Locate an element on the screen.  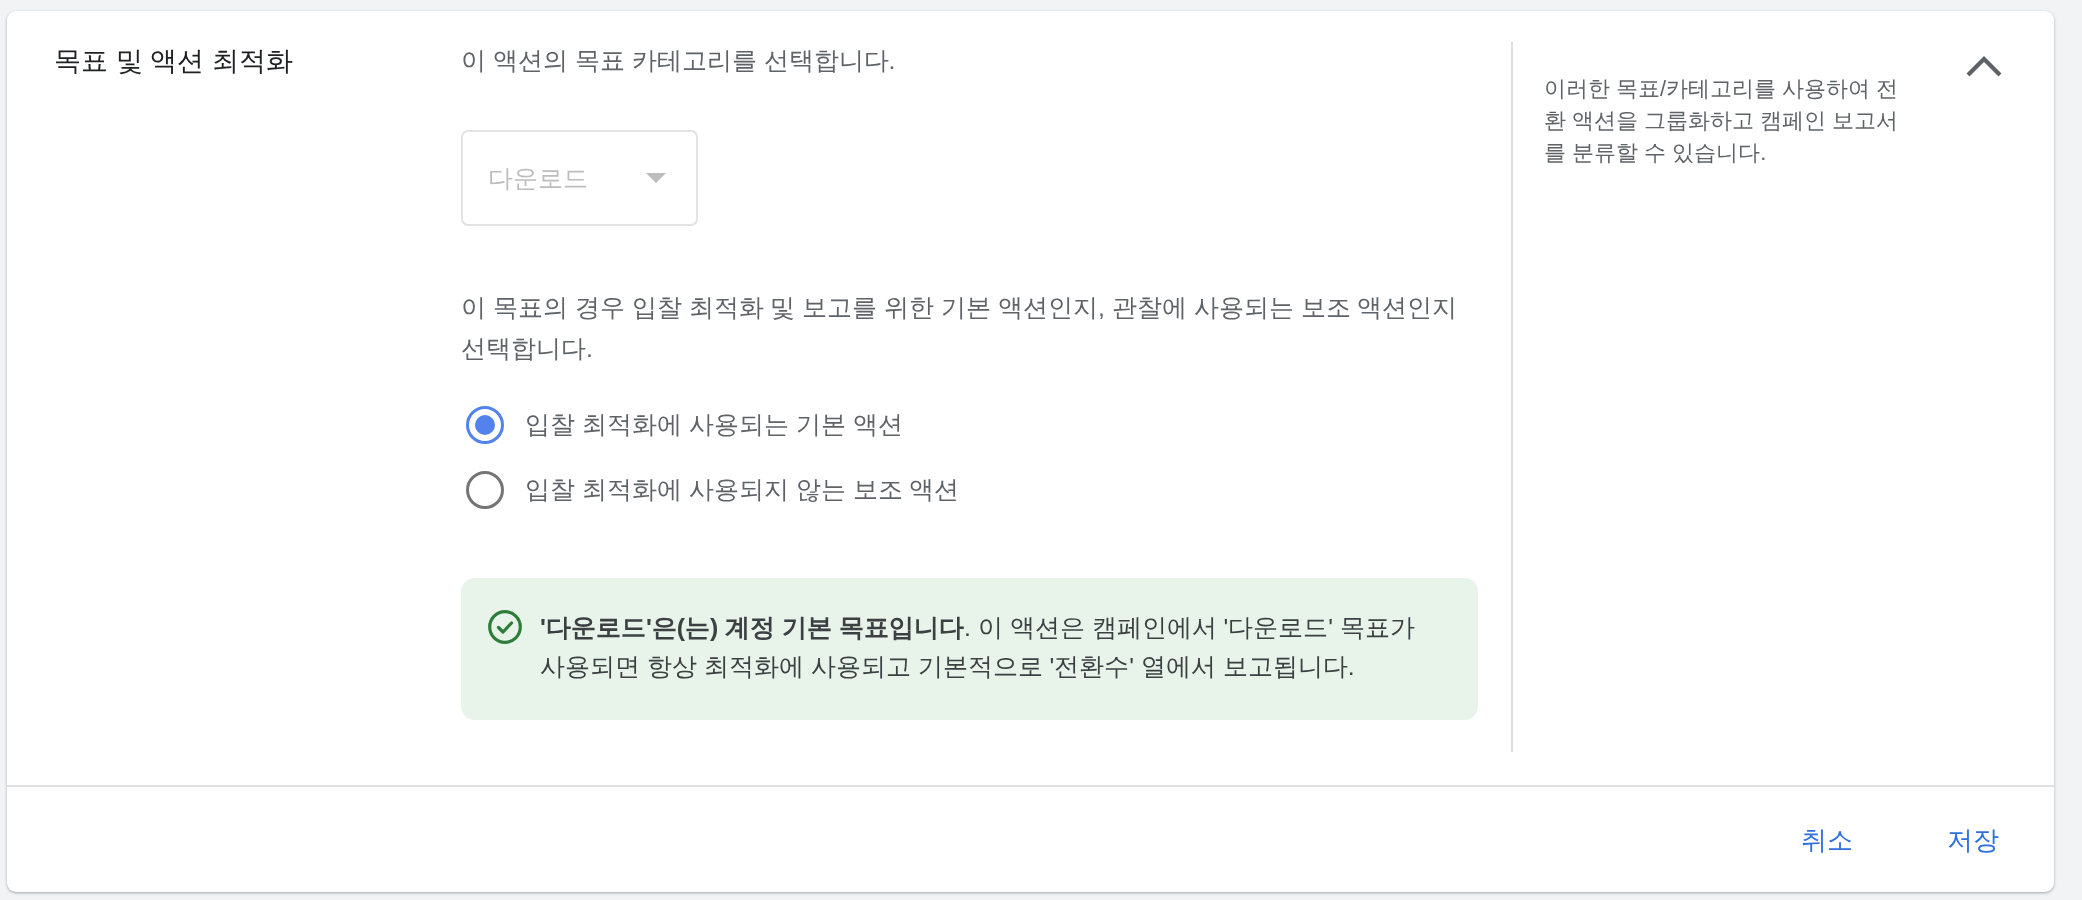
help-text: 이러한 목표/카테고리를 사용하여 전환 액션을 그룹화하고 캠페인 보고서를 분류할 수 있습니다. is located at coordinates (1722, 121).